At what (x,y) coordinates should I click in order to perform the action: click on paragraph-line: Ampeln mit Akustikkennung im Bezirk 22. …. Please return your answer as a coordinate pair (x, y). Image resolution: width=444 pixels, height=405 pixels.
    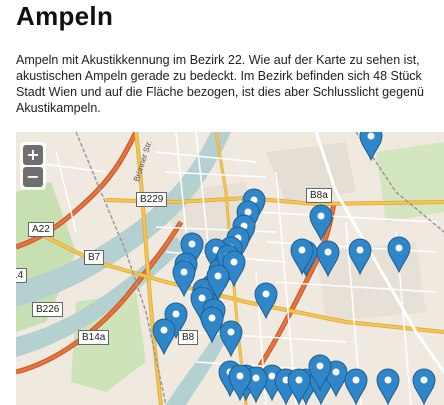
    Looking at the image, I should click on (218, 60).